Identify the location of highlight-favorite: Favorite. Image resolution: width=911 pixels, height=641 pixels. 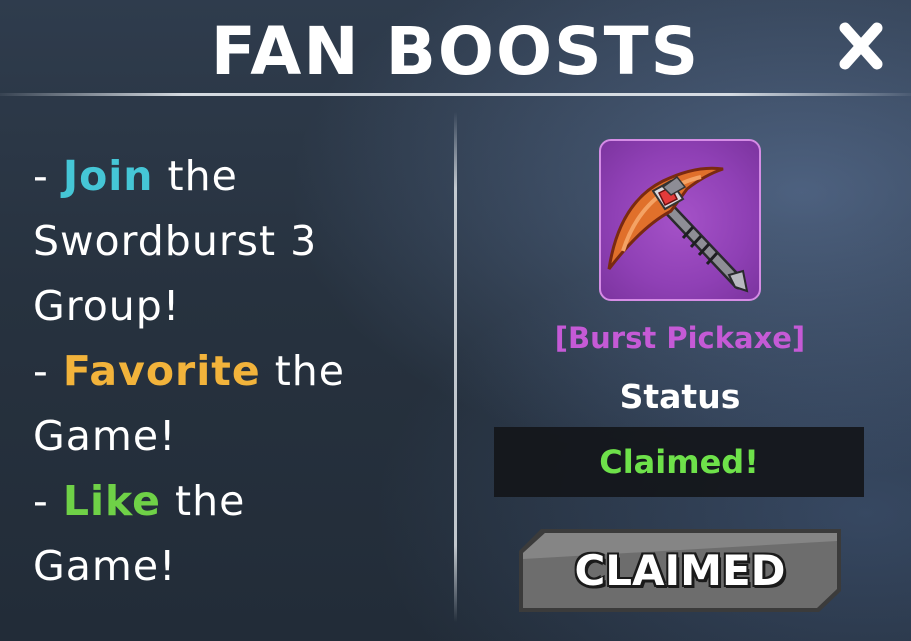
(161, 371).